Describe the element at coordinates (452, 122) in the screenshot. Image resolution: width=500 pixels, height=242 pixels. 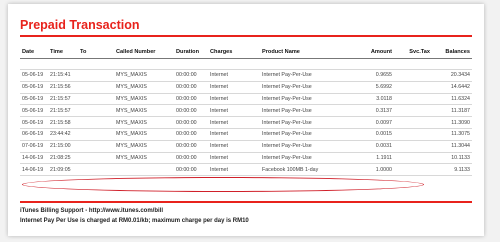
I see `cell-balance: 11.3090` at that location.